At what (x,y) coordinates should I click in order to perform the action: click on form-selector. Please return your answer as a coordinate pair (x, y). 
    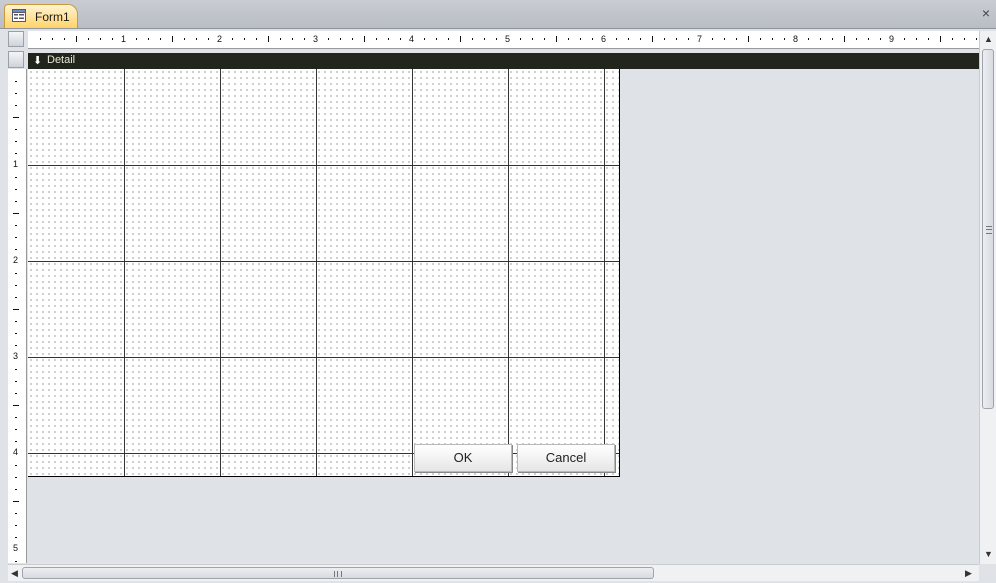
    Looking at the image, I should click on (16, 39).